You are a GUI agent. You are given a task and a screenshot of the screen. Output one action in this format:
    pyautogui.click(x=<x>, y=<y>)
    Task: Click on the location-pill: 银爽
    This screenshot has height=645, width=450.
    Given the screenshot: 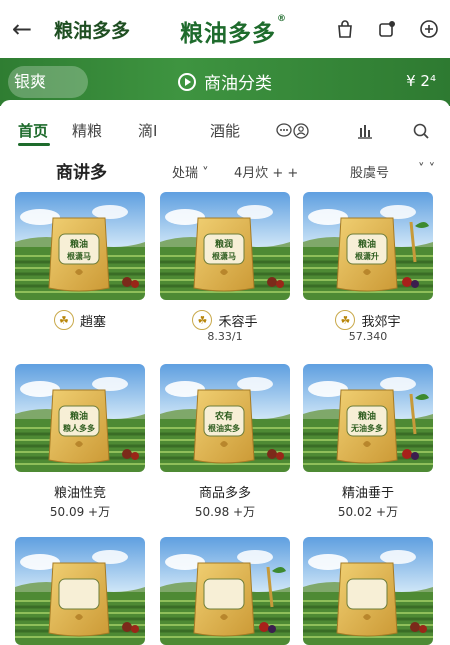 What is the action you would take?
    pyautogui.click(x=48, y=82)
    